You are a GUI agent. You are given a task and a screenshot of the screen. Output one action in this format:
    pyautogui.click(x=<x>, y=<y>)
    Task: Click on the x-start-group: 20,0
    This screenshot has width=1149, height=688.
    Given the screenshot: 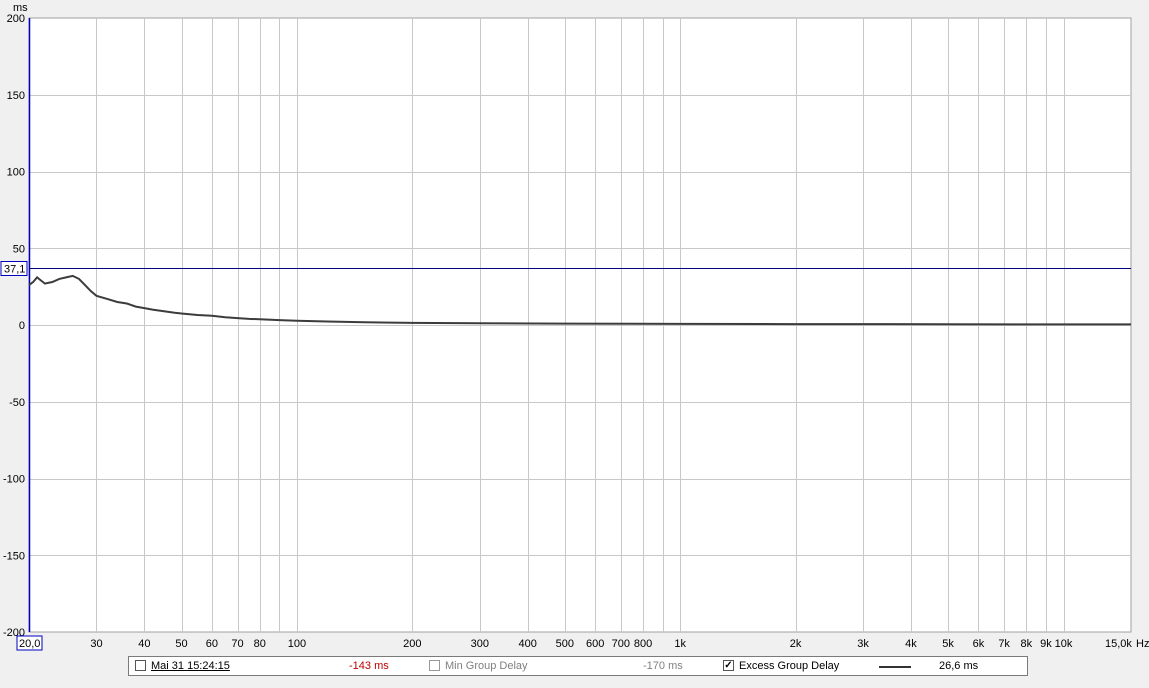 What is the action you would take?
    pyautogui.click(x=29, y=643)
    